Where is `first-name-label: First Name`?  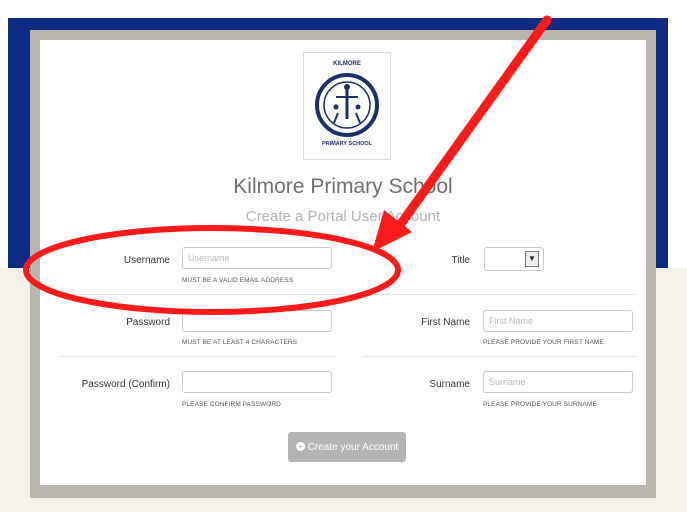 first-name-label: First Name is located at coordinates (445, 322).